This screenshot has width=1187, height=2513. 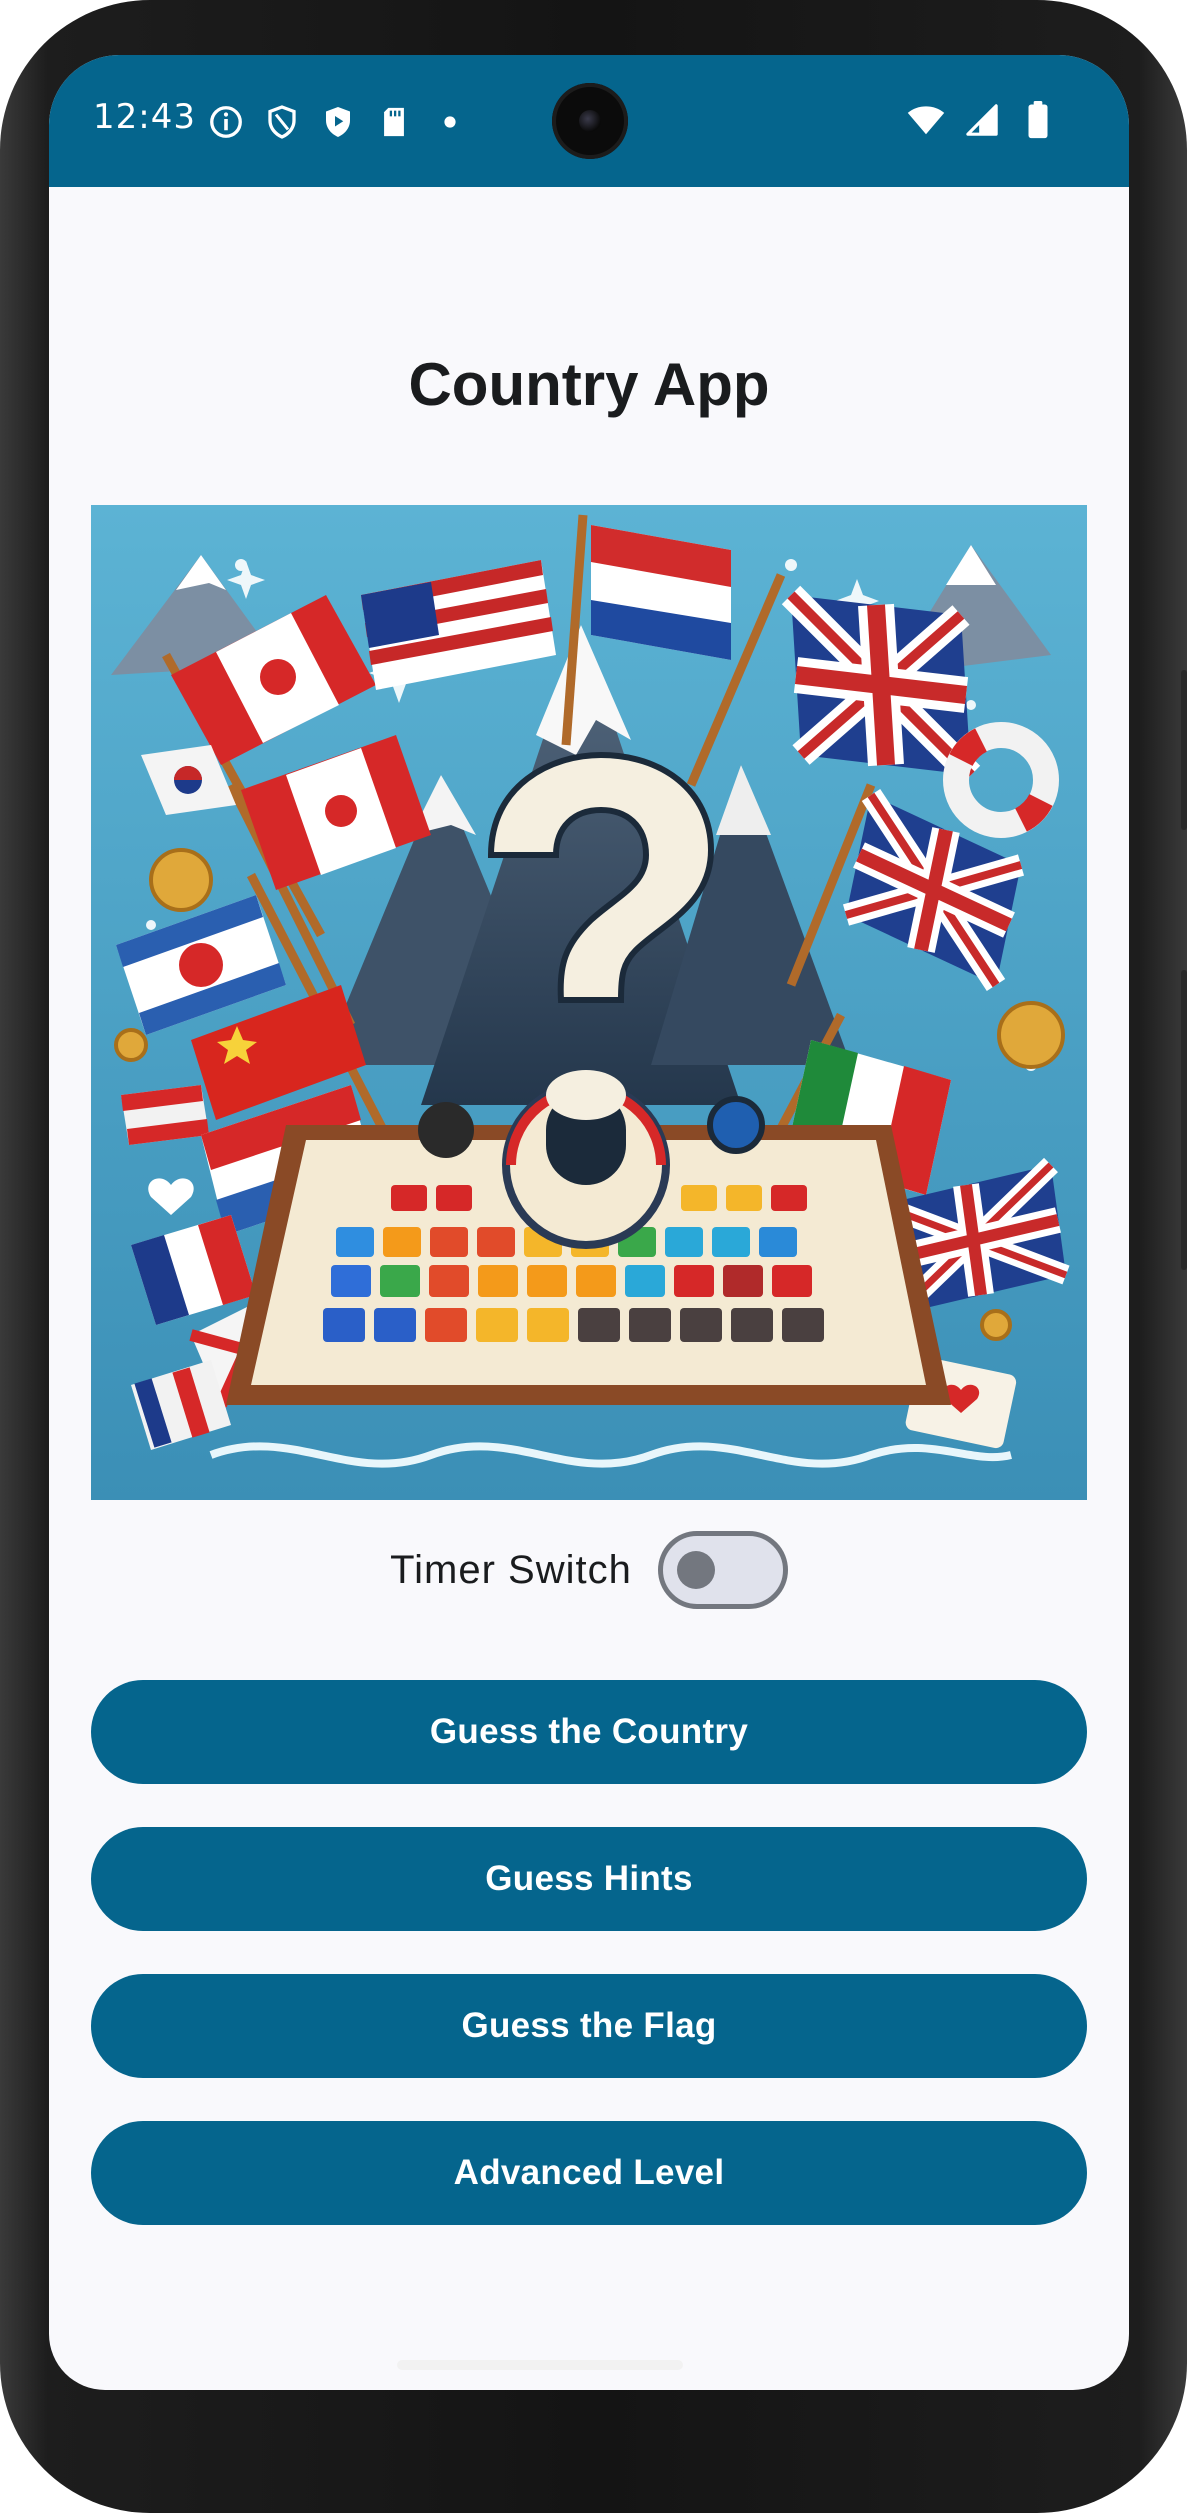 I want to click on advanced-level-button: Advanced Level, so click(x=589, y=2173).